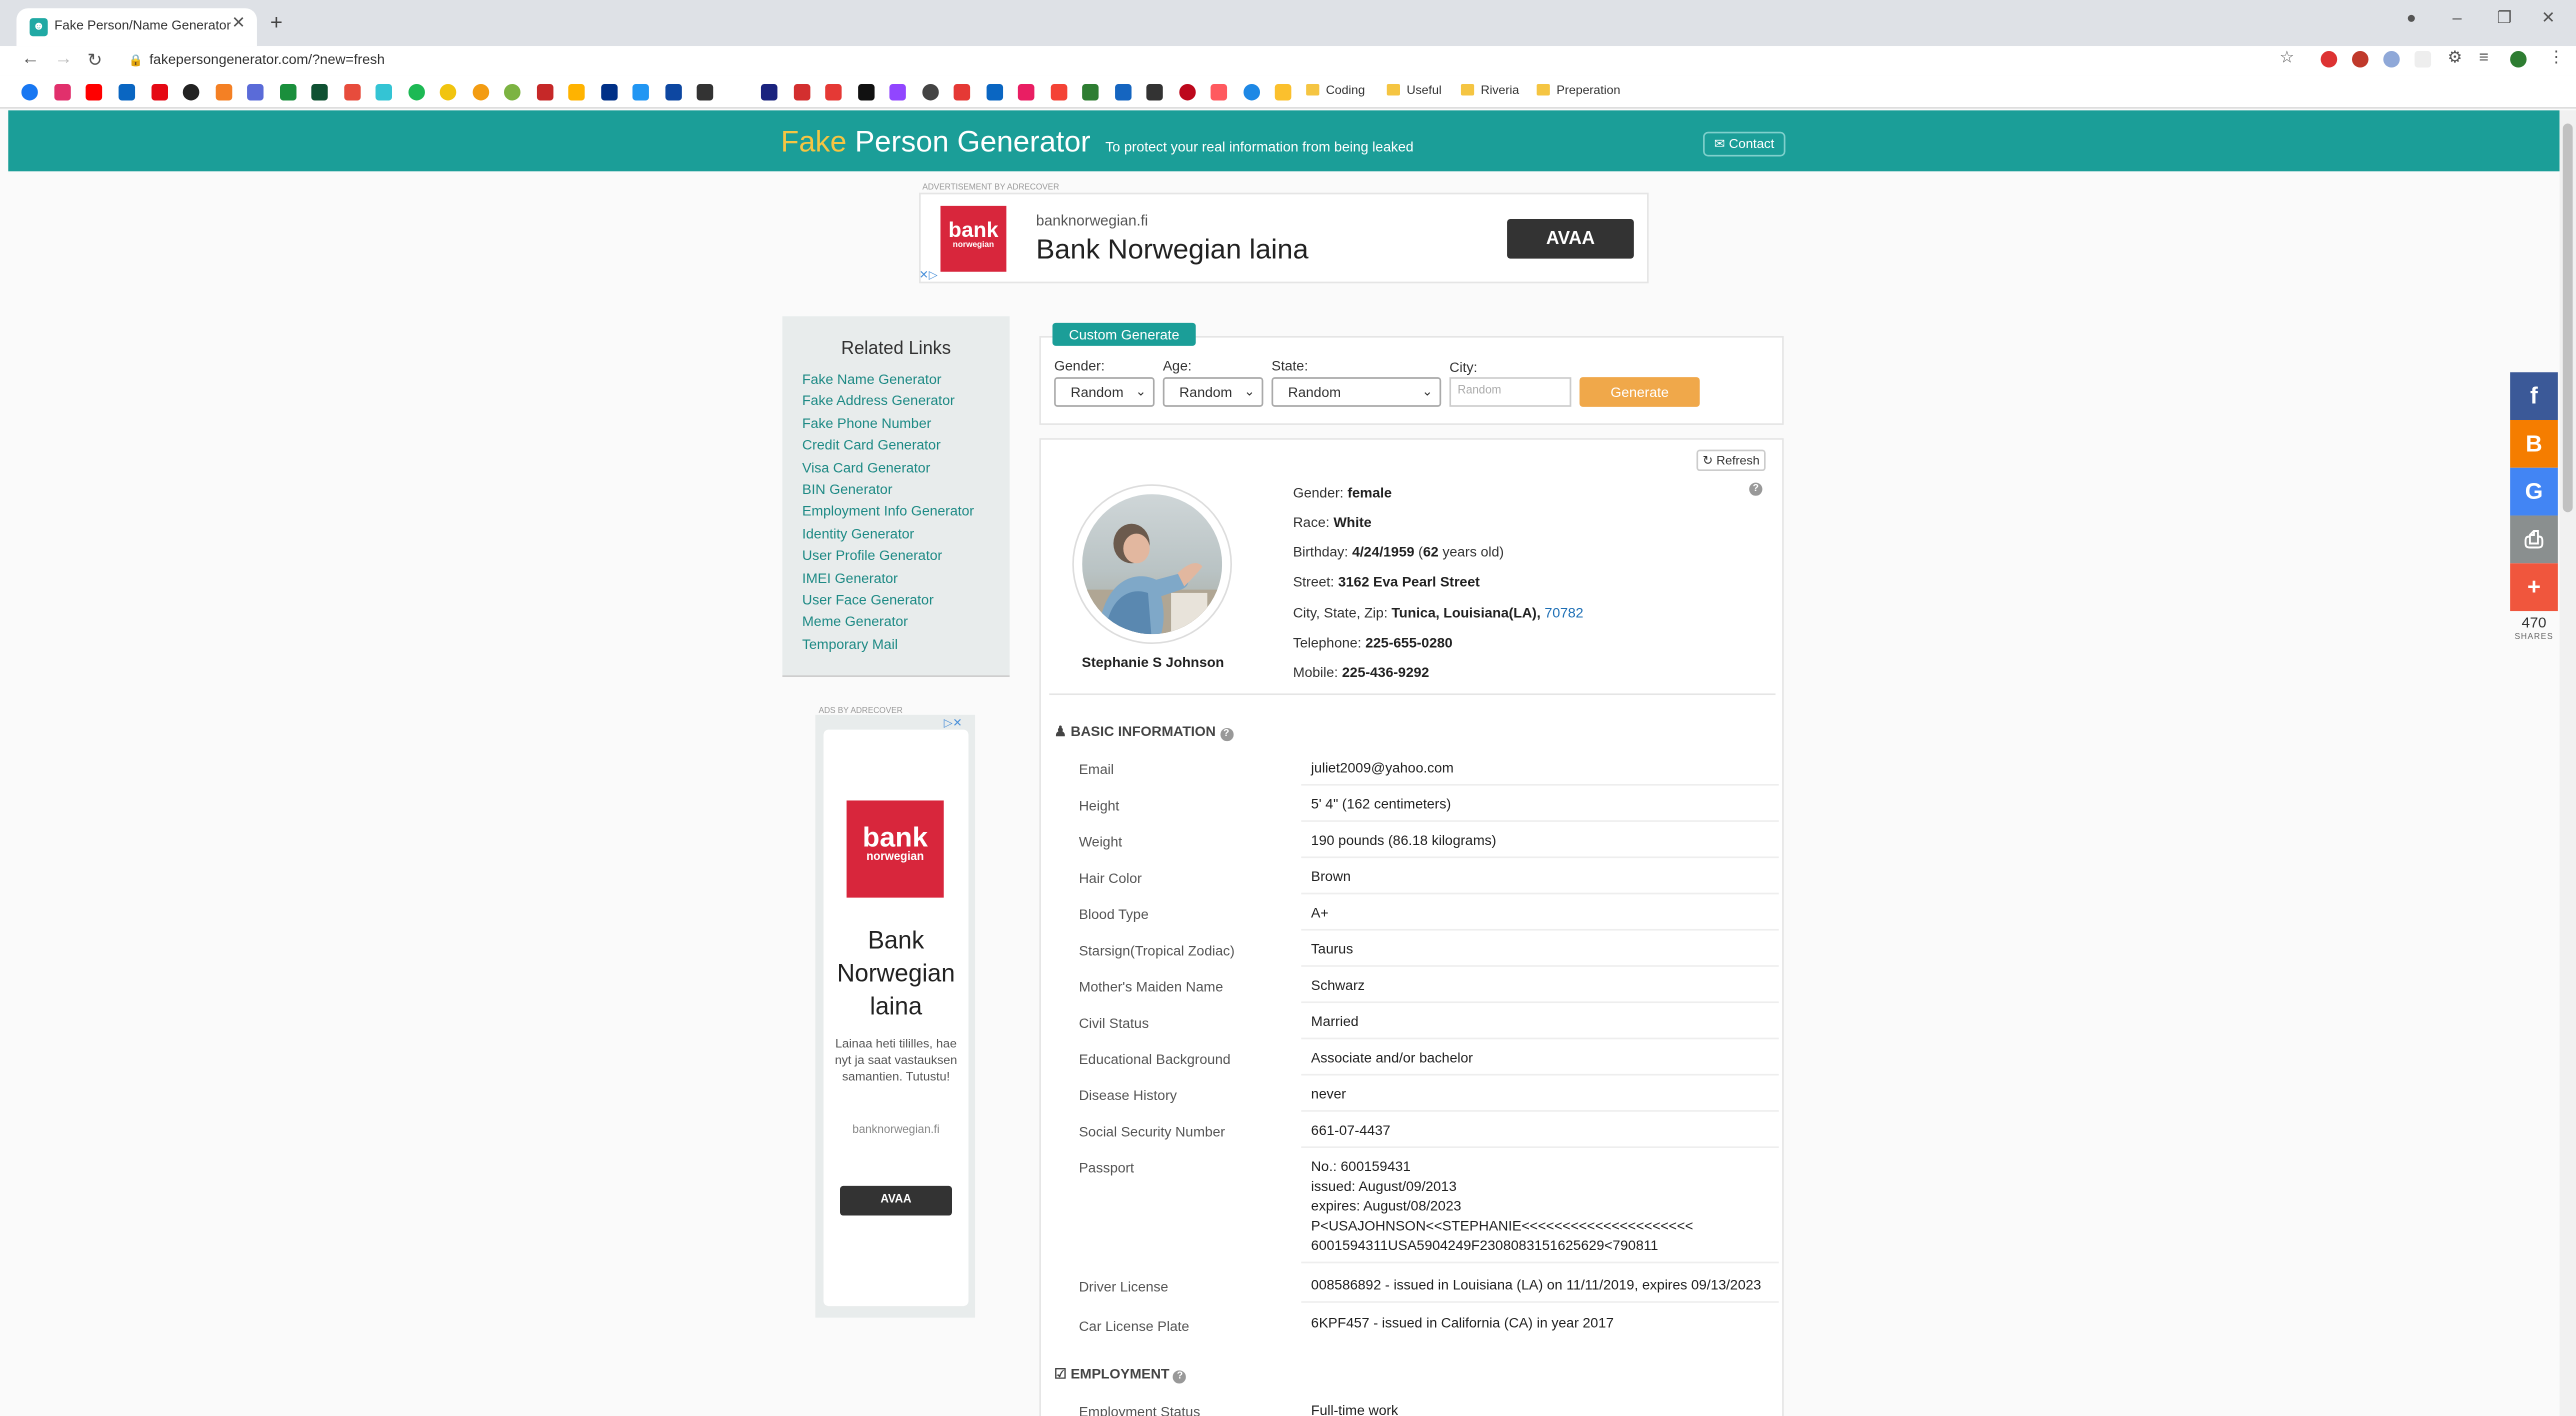 This screenshot has height=1416, width=2576. Describe the element at coordinates (2534, 396) in the screenshot. I see `facebook-share-button: f` at that location.